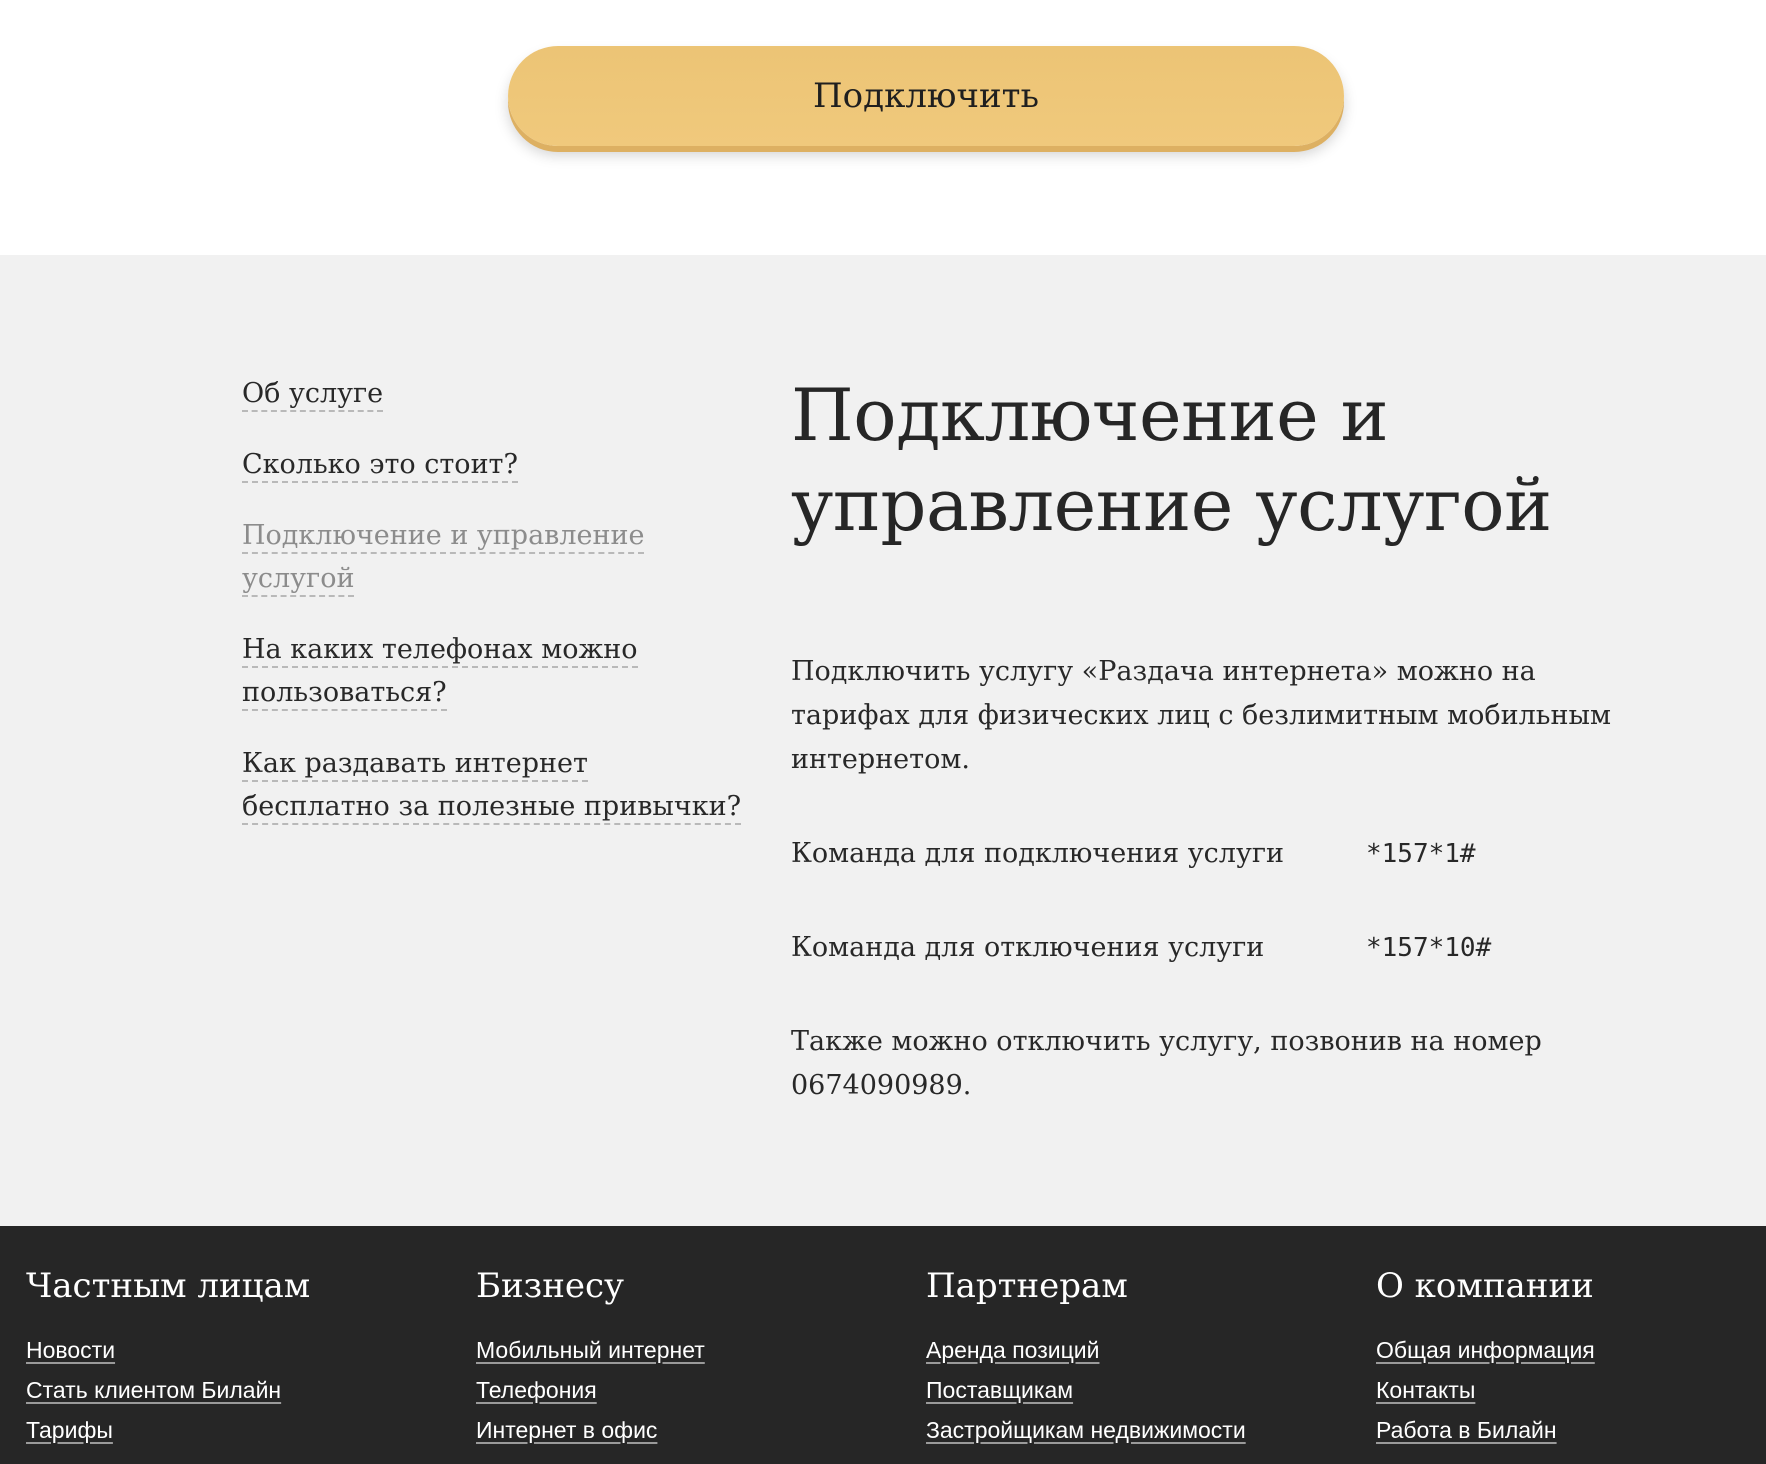  I want to click on toc-item-phones: На каких телефонах можно пользоваться?, so click(492, 671).